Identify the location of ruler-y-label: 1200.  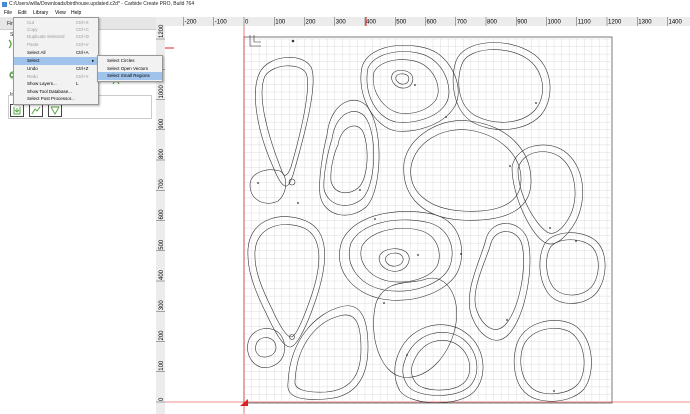
(162, 31).